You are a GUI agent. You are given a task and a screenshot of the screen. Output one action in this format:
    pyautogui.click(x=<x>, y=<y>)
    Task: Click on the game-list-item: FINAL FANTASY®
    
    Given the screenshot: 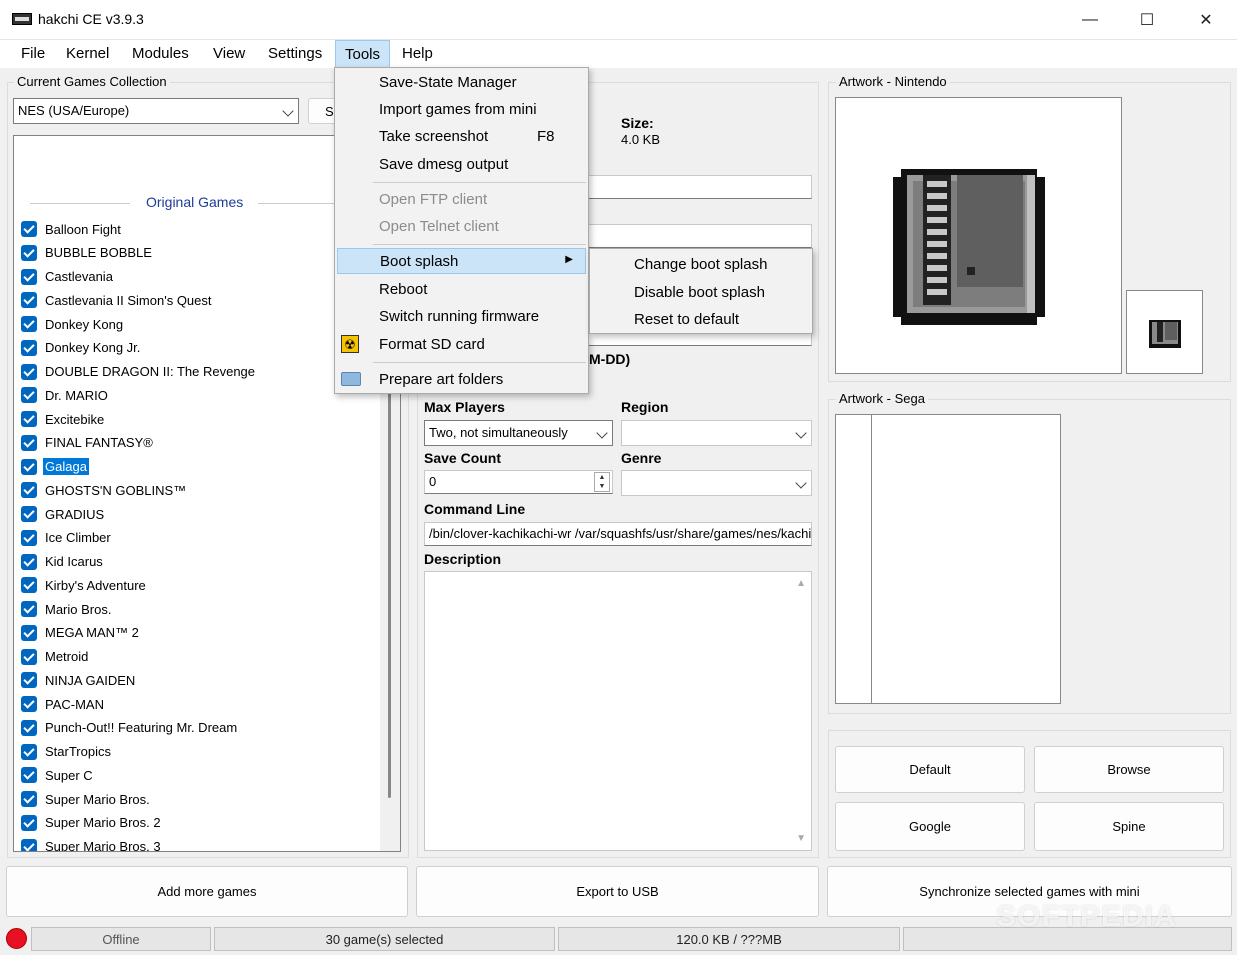 What is the action you would take?
    pyautogui.click(x=88, y=443)
    